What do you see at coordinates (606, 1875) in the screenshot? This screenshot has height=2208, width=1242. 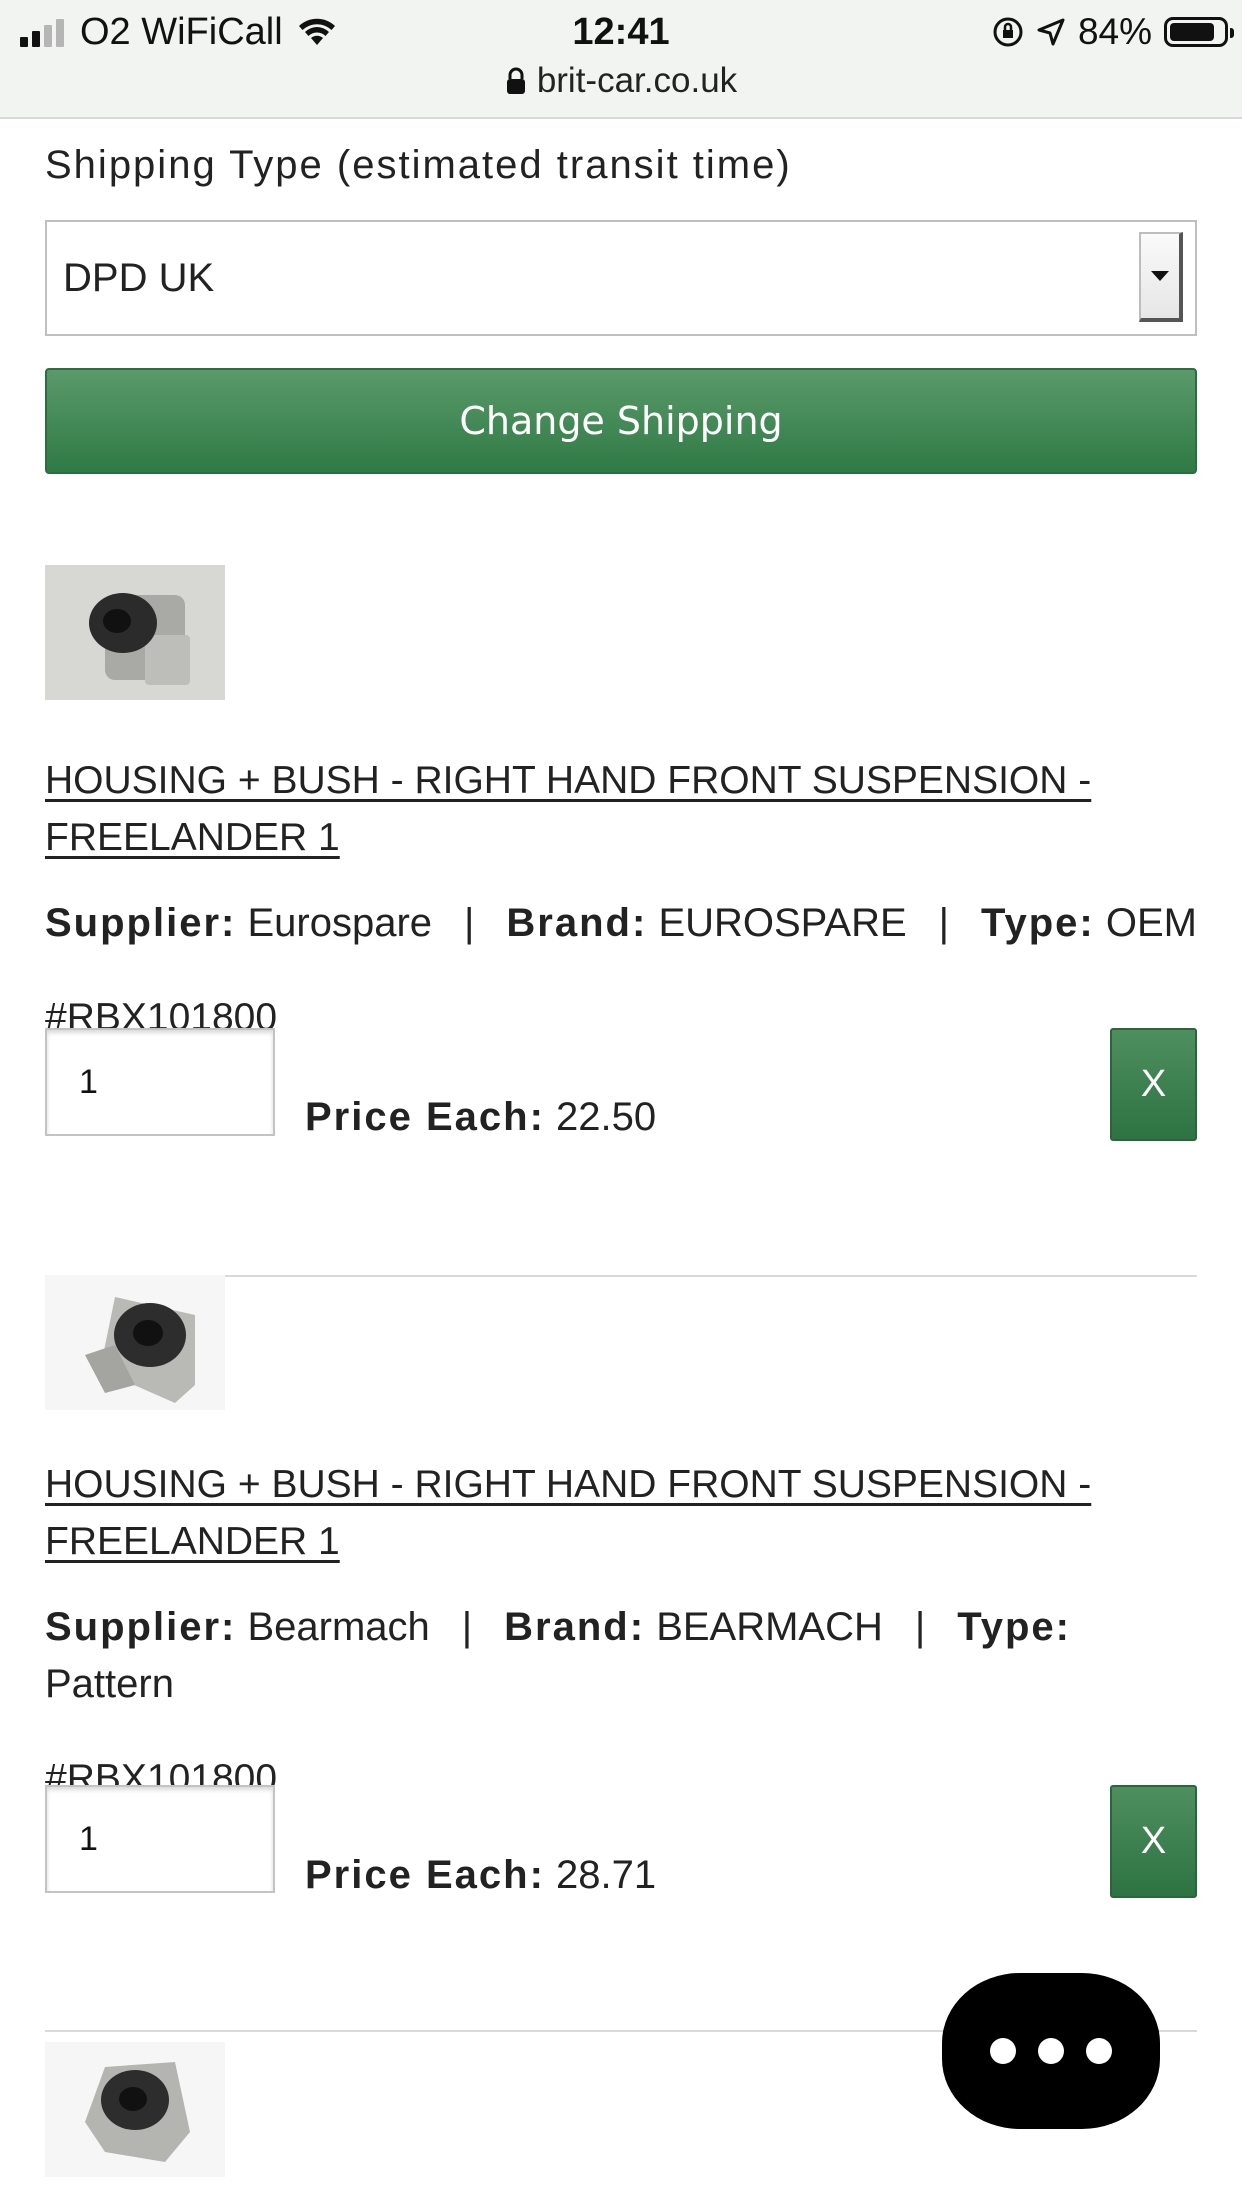 I see `price-value: 28.71` at bounding box center [606, 1875].